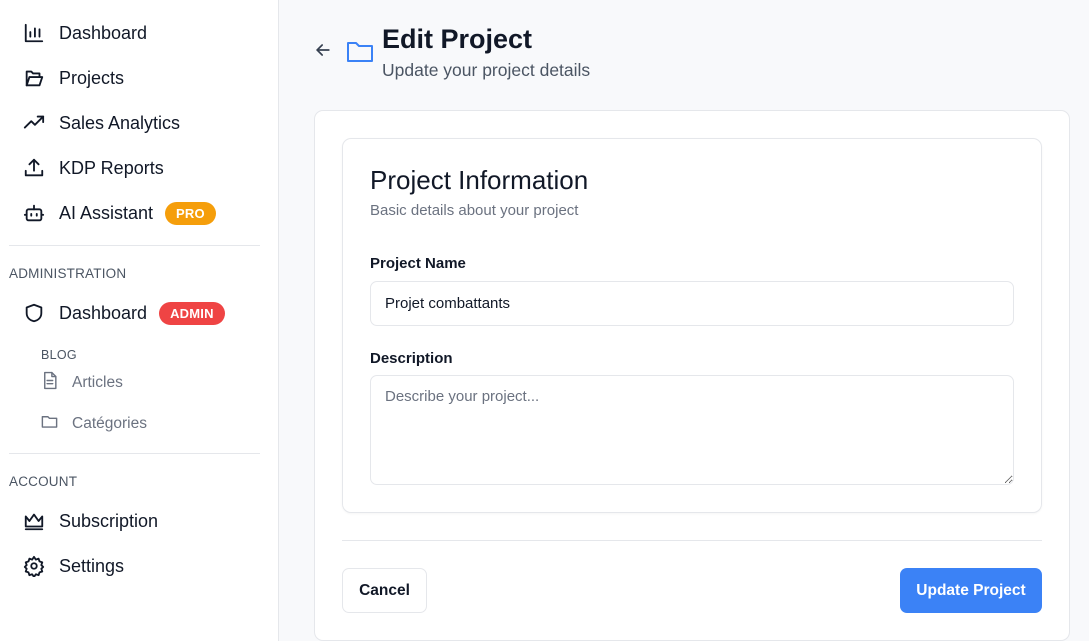  I want to click on pro-badge: PRO, so click(190, 213).